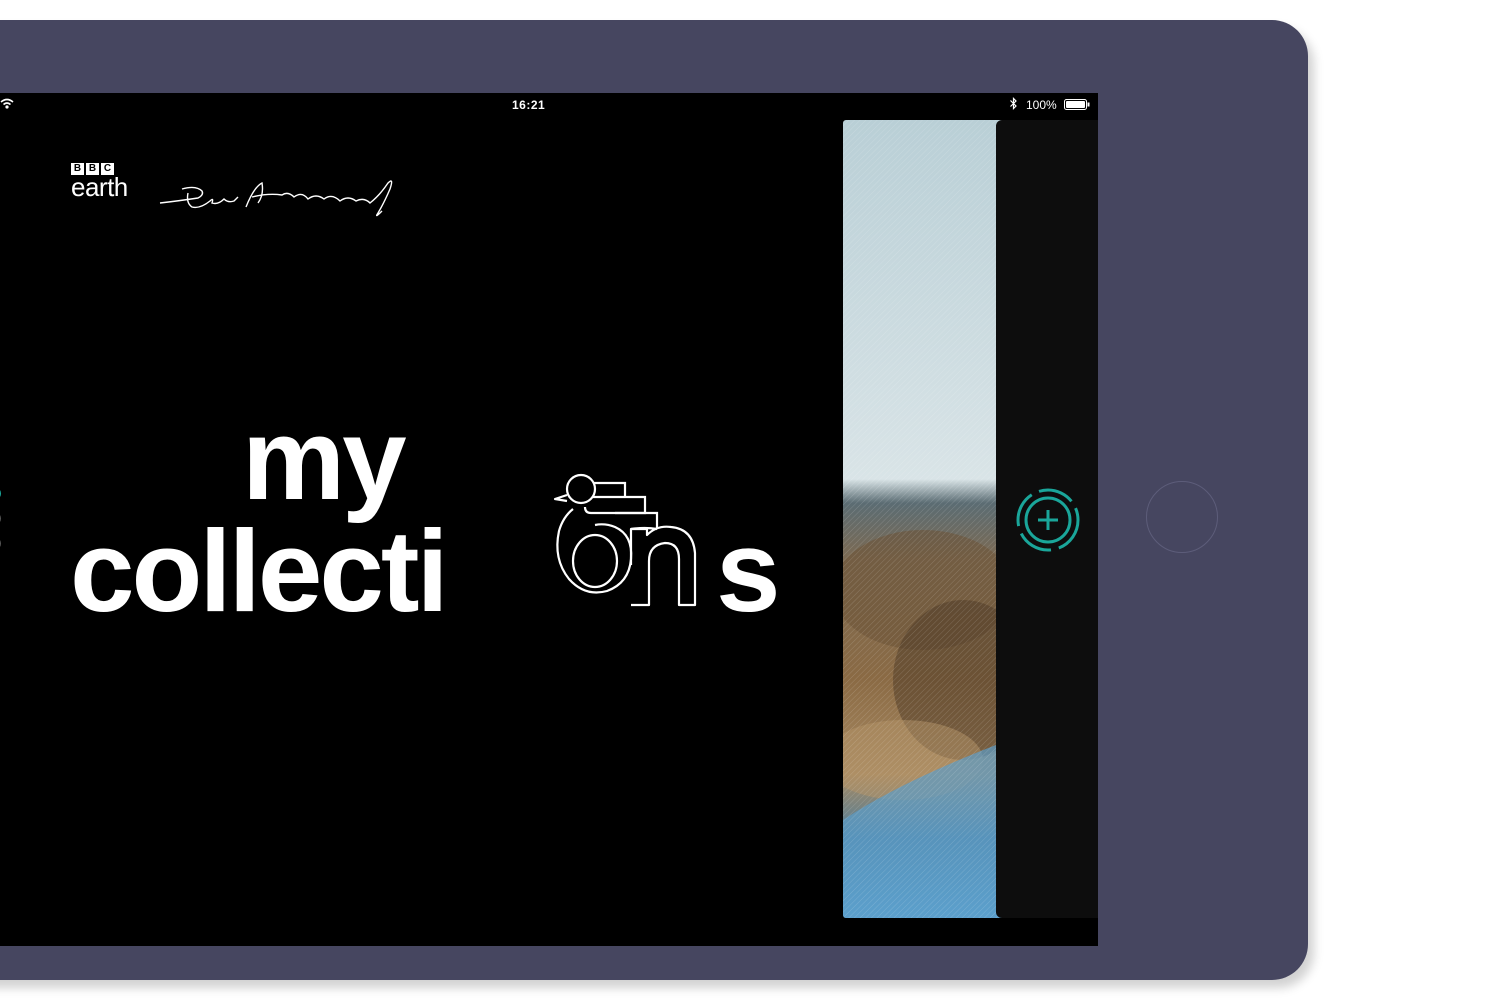 The width and height of the screenshot is (1500, 1000). Describe the element at coordinates (276, 198) in the screenshot. I see `signature-icon` at that location.